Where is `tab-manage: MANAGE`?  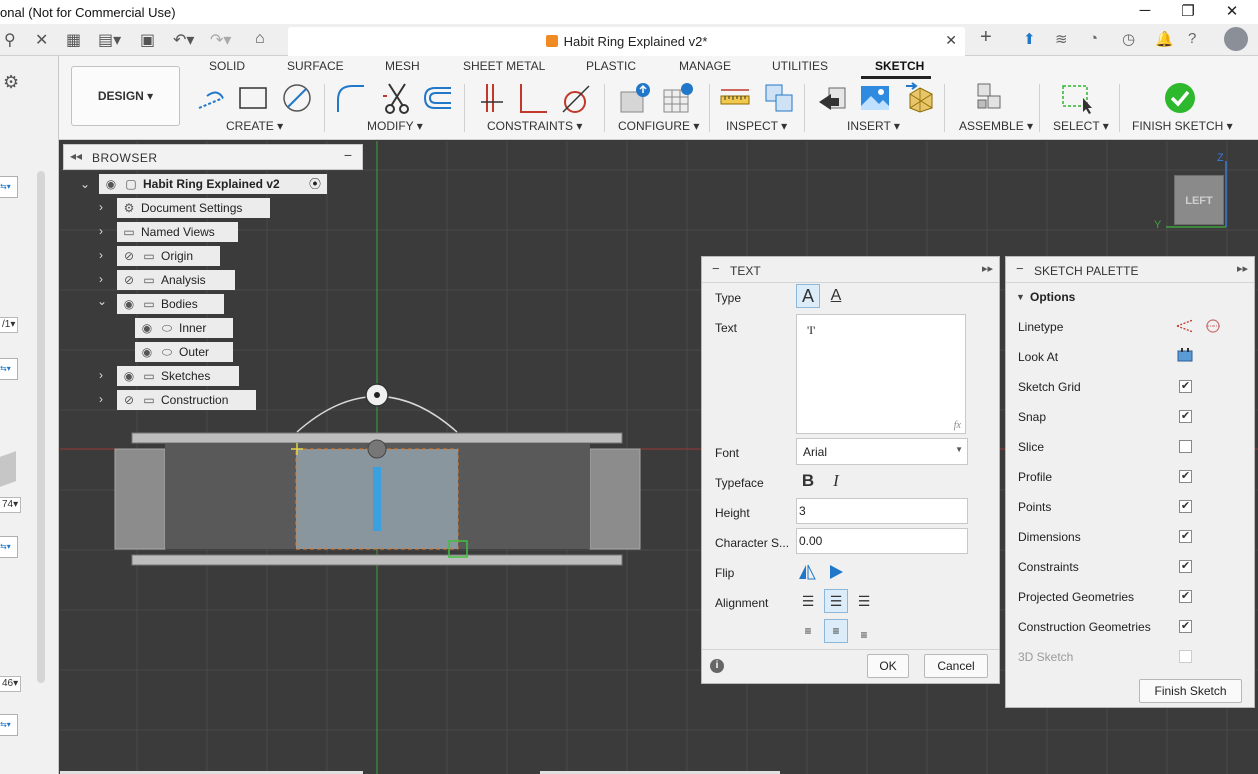
tab-manage: MANAGE is located at coordinates (705, 66).